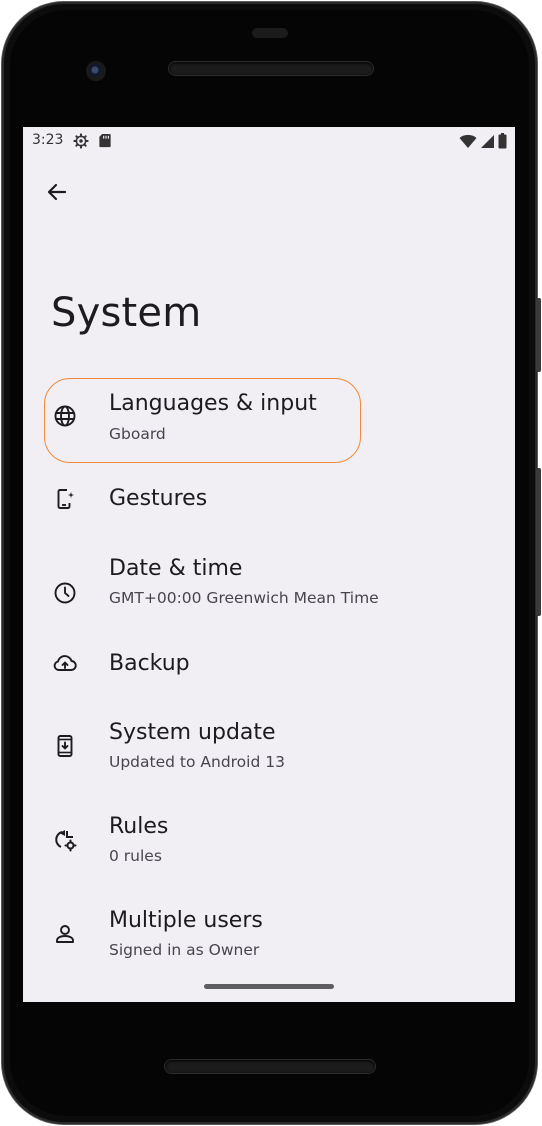  What do you see at coordinates (65, 499) in the screenshot?
I see `gestures-phone-icon` at bounding box center [65, 499].